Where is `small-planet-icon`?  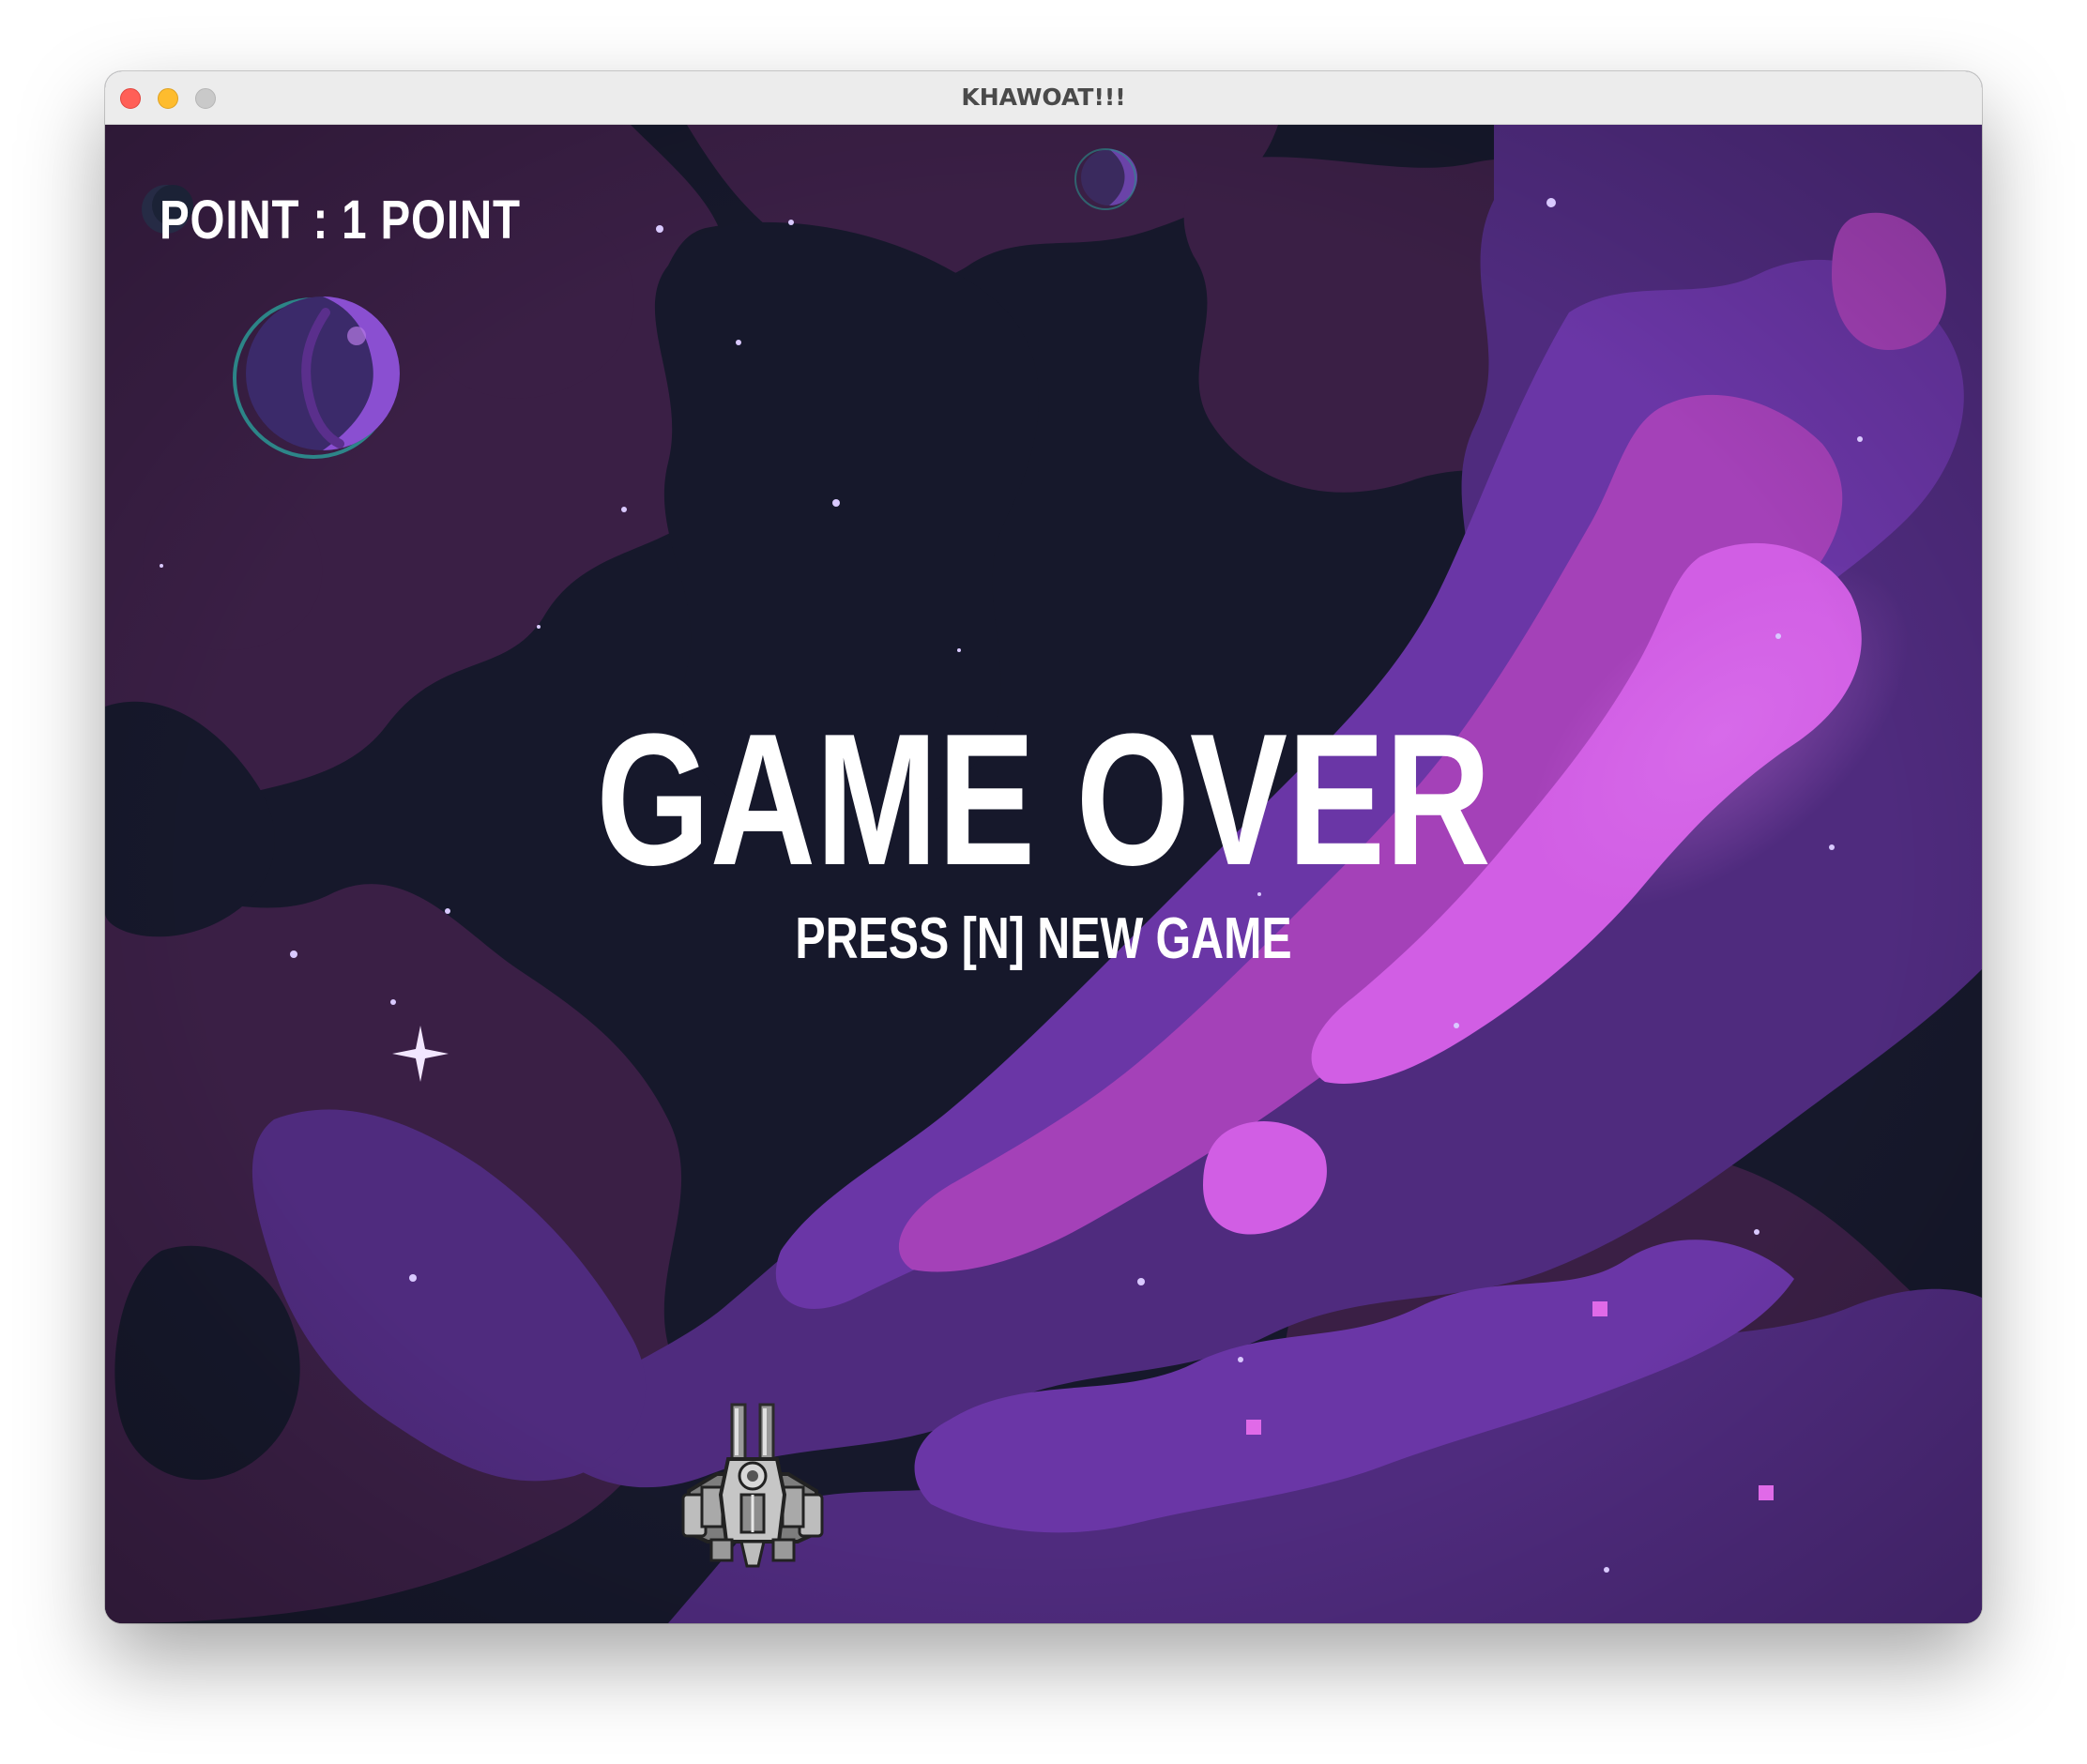 small-planet-icon is located at coordinates (1105, 179).